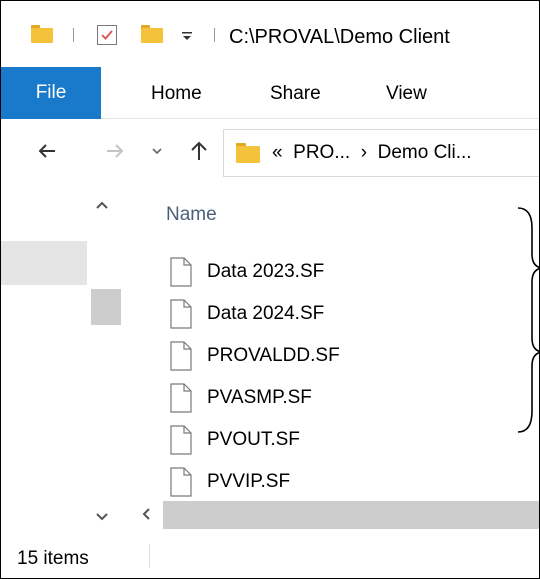 This screenshot has width=540, height=579. I want to click on dropdown-arrow-icon, so click(187, 35).